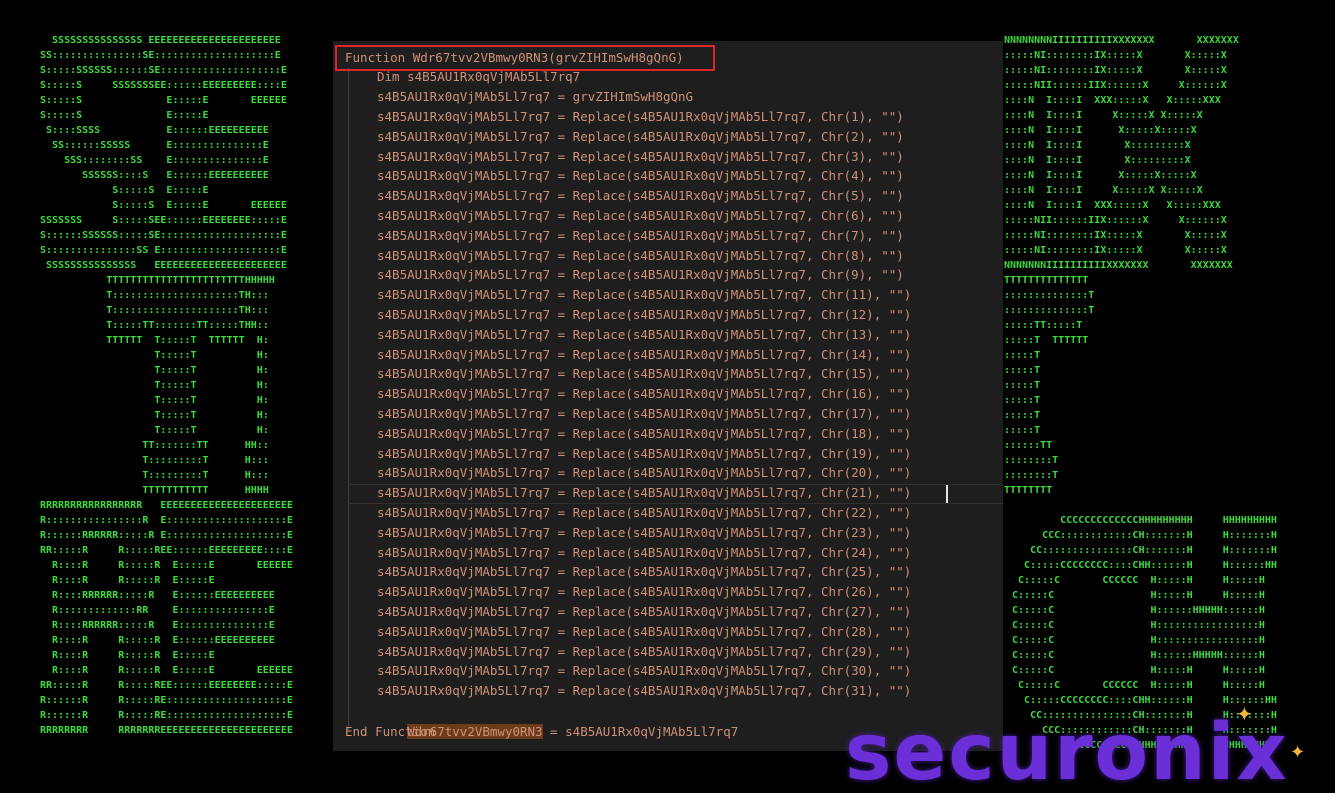 The width and height of the screenshot is (1335, 793). What do you see at coordinates (390, 732) in the screenshot?
I see `end-function-line: End Function` at bounding box center [390, 732].